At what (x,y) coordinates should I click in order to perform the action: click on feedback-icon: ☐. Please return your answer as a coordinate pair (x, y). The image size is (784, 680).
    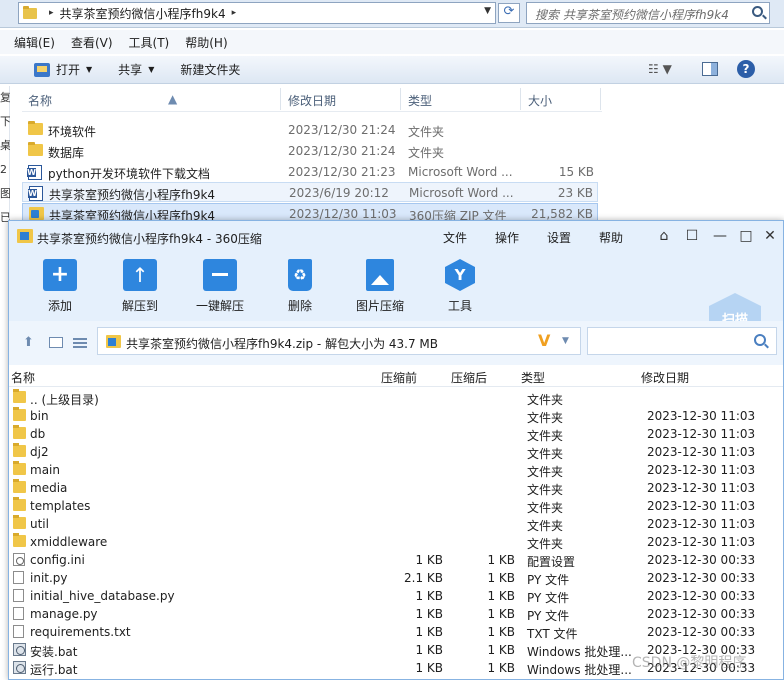
    Looking at the image, I should click on (692, 236).